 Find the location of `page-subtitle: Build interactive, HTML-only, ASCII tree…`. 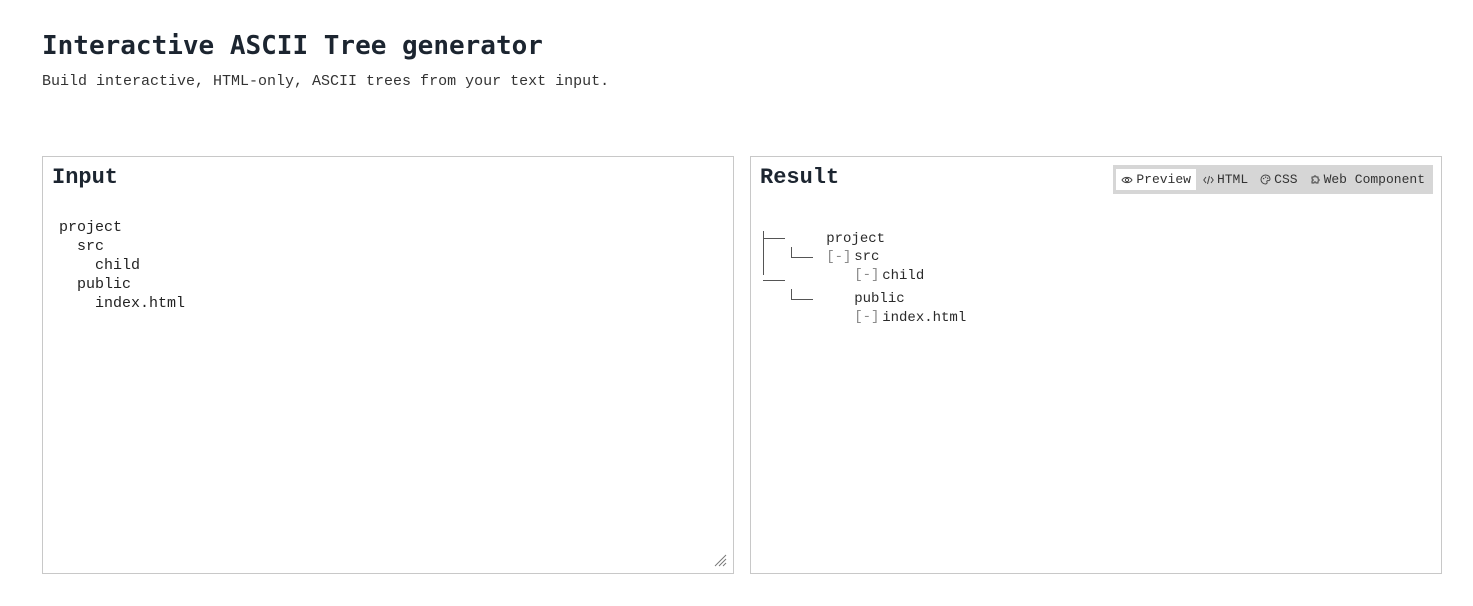

page-subtitle: Build interactive, HTML-only, ASCII tree… is located at coordinates (326, 81).